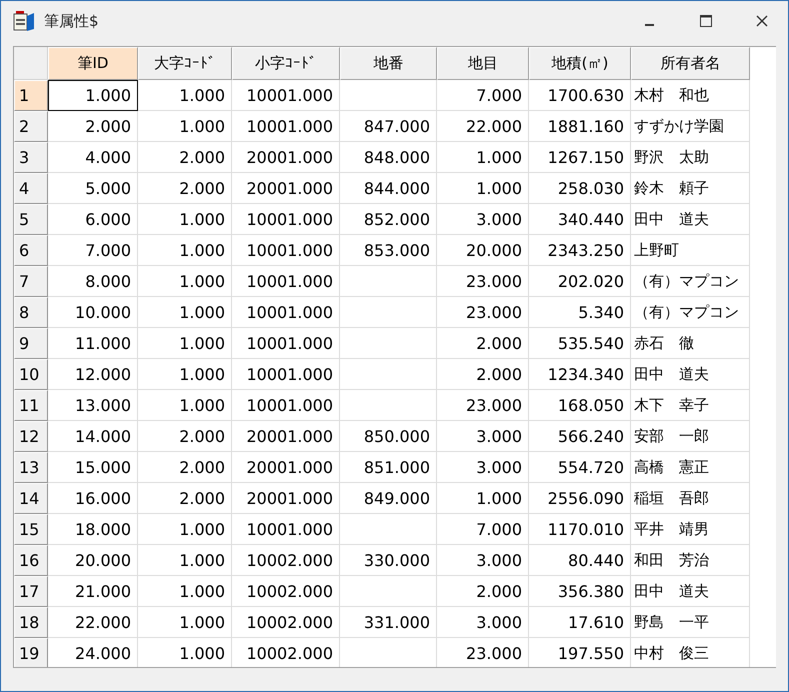 This screenshot has width=789, height=692. Describe the element at coordinates (31, 591) in the screenshot. I see `row-header: 17` at that location.